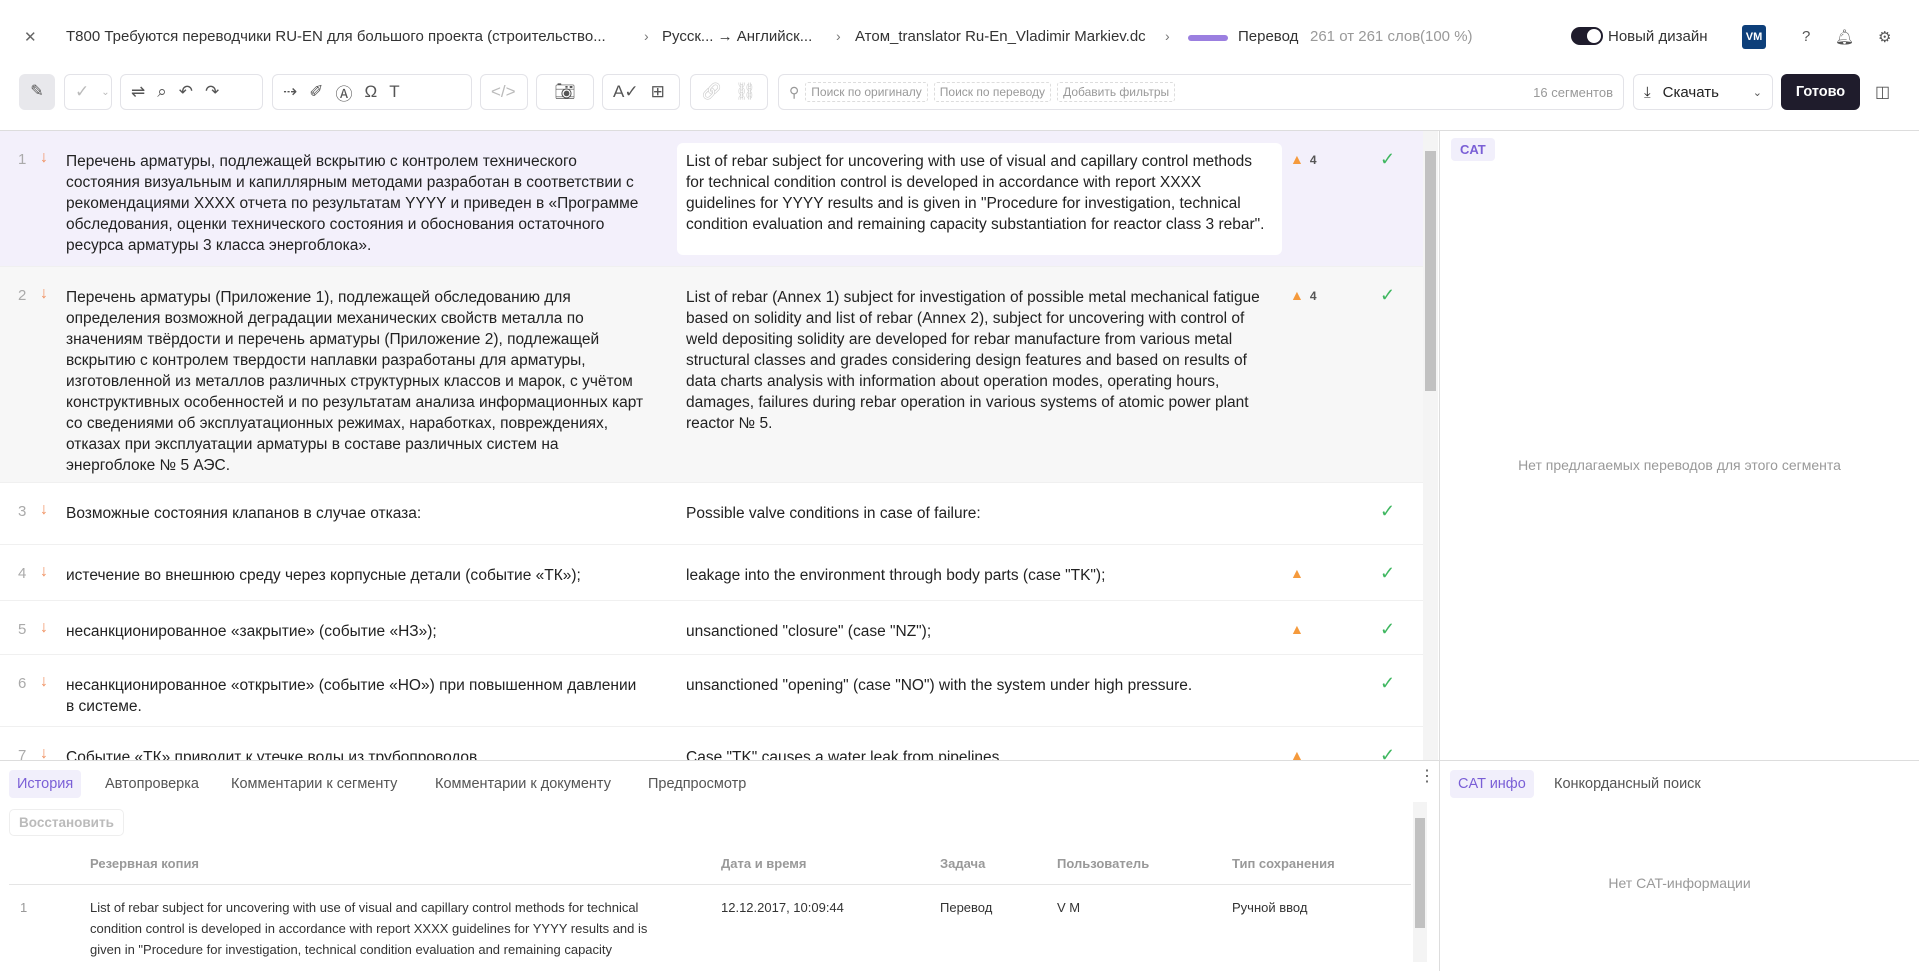 The width and height of the screenshot is (1919, 971). I want to click on new-design-toggle, so click(1587, 36).